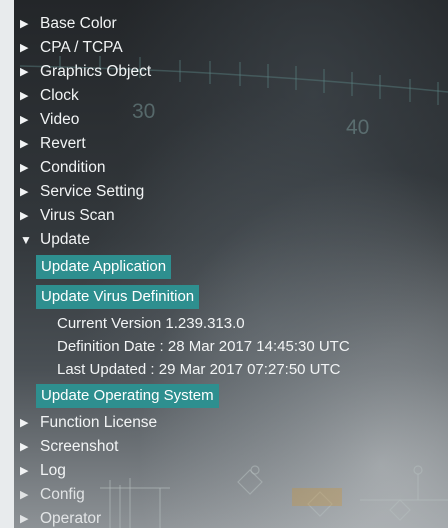 This screenshot has width=448, height=528. I want to click on menu-item-log: ▶ Log, so click(230, 471).